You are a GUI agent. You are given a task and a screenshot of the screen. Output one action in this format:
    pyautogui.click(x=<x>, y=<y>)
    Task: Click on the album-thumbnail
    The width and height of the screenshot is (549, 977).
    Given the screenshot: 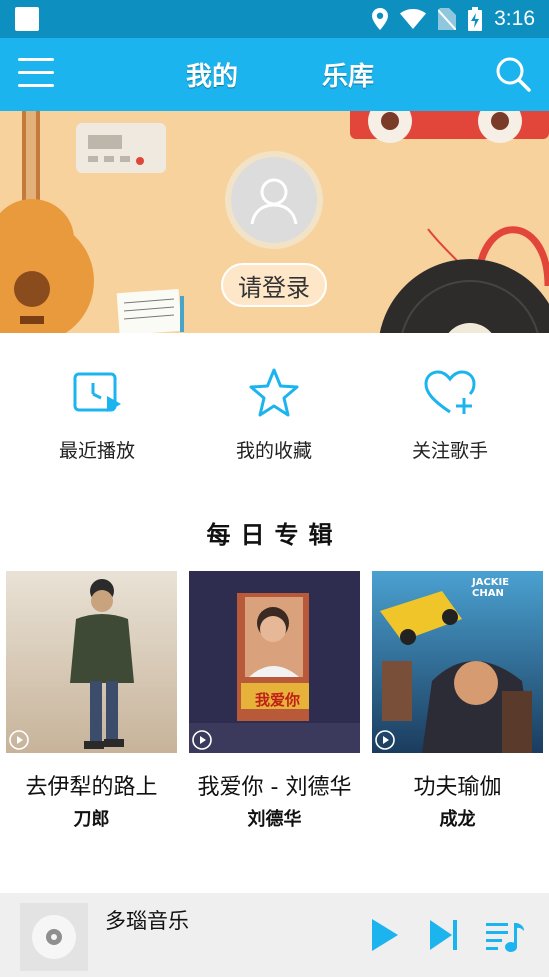 What is the action you would take?
    pyautogui.click(x=54, y=937)
    